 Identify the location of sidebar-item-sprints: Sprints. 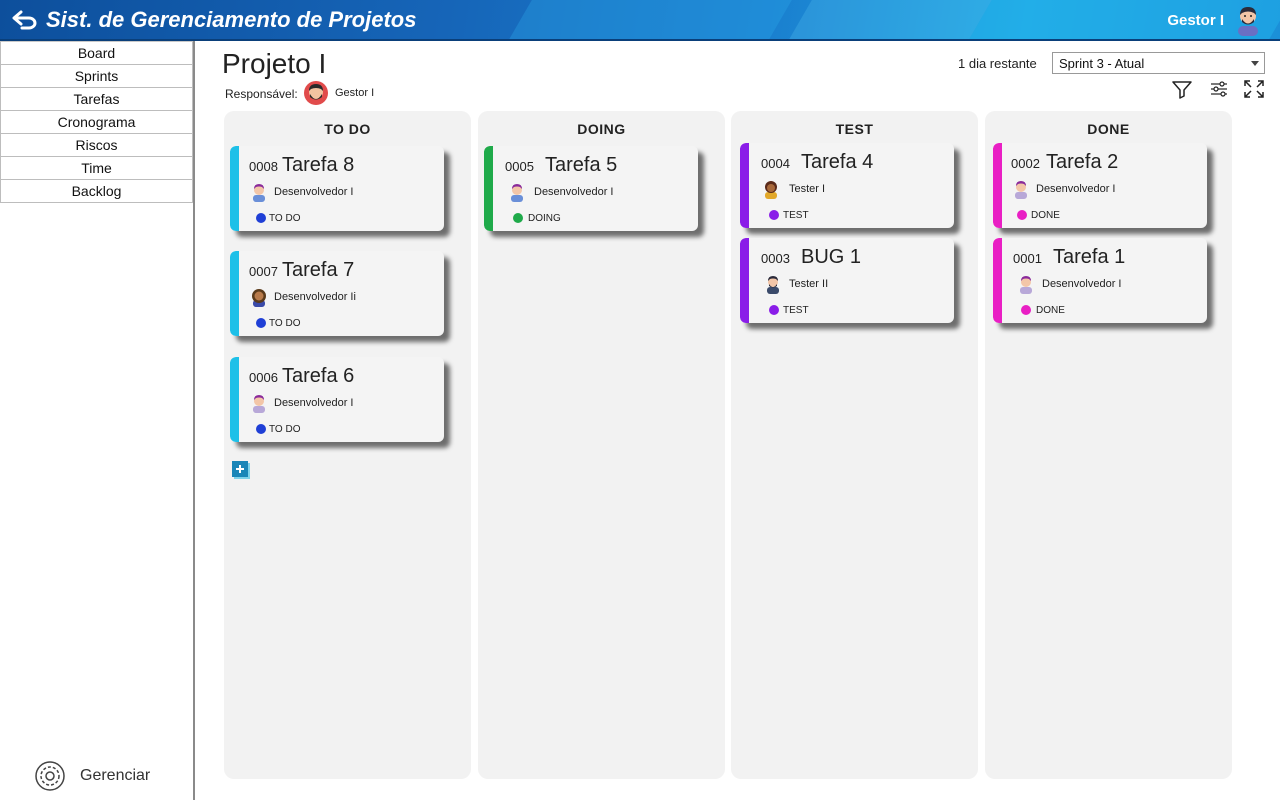
(96, 76).